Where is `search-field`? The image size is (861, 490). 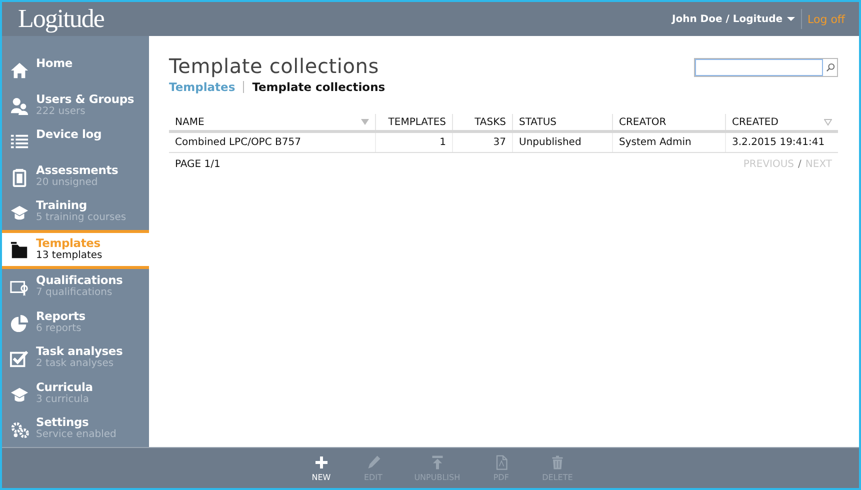 search-field is located at coordinates (766, 67).